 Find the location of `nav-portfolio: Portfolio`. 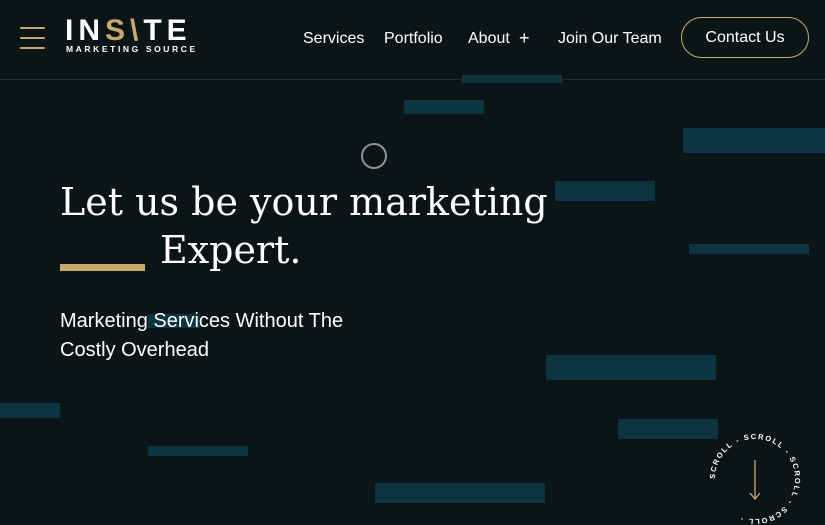

nav-portfolio: Portfolio is located at coordinates (413, 39).